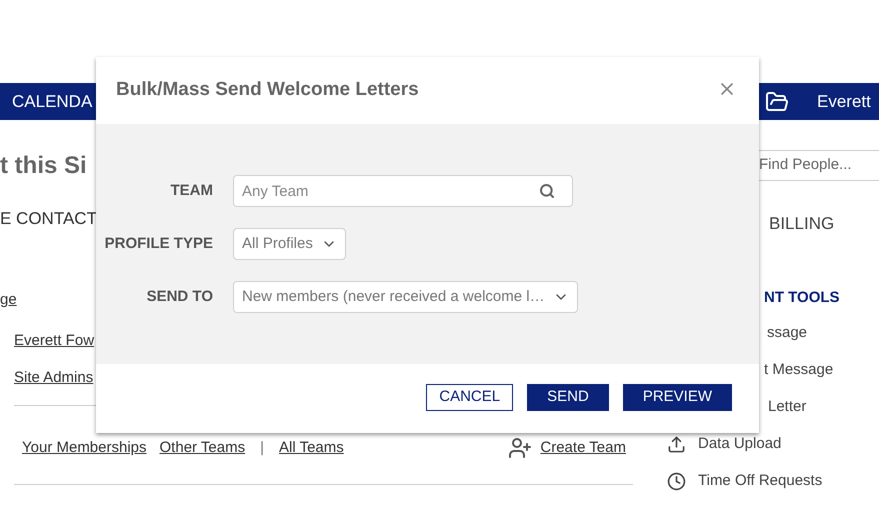 This screenshot has height=520, width=879. I want to click on person-link: Everett Fow, so click(54, 341).